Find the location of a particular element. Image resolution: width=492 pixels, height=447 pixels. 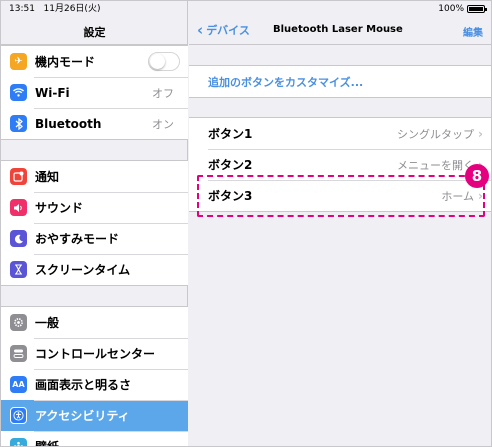

status-bar: 13:51 11月26日(火) 100% is located at coordinates (246, 9).